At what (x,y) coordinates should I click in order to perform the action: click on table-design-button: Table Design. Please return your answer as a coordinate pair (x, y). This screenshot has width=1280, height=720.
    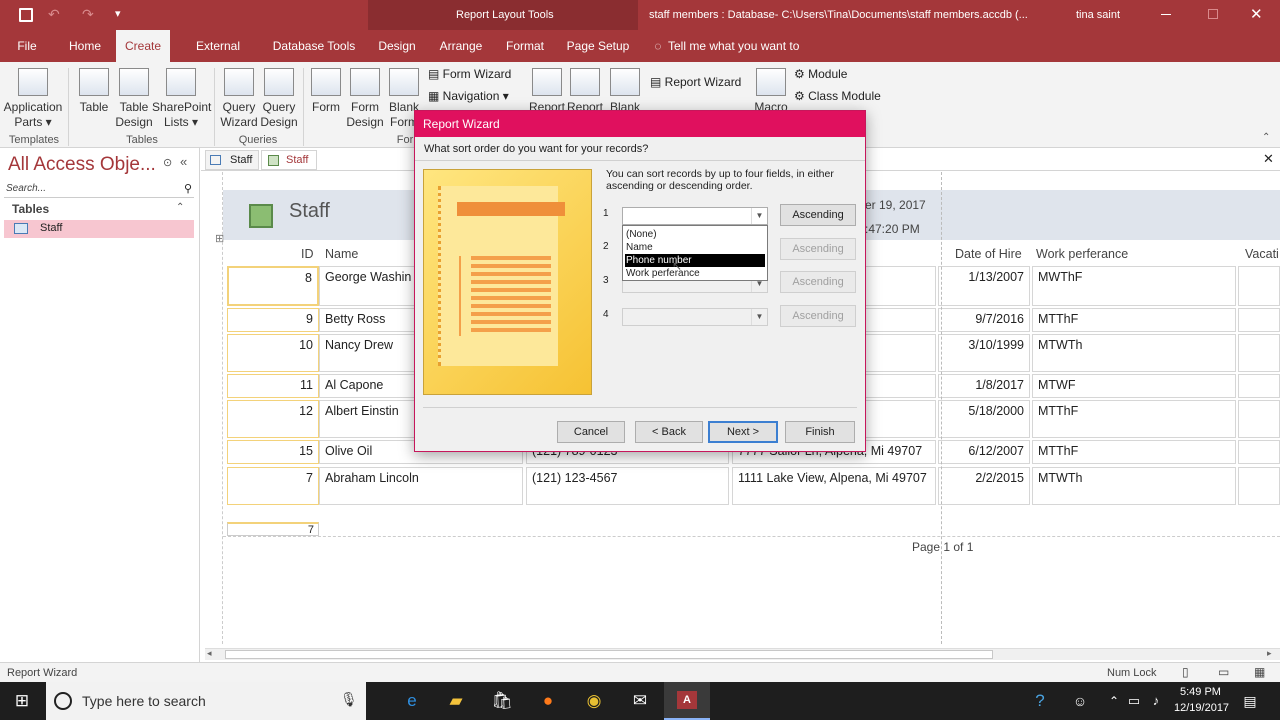
    Looking at the image, I should click on (134, 99).